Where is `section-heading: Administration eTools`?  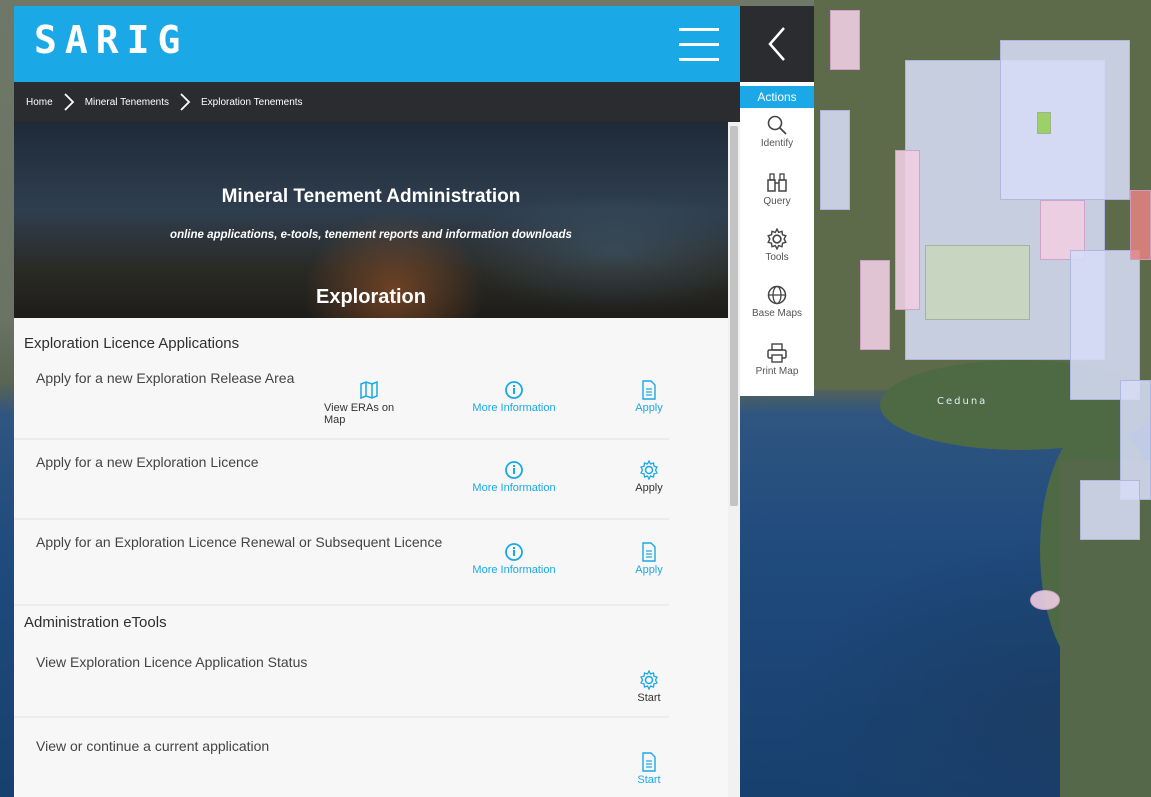
section-heading: Administration eTools is located at coordinates (95, 622).